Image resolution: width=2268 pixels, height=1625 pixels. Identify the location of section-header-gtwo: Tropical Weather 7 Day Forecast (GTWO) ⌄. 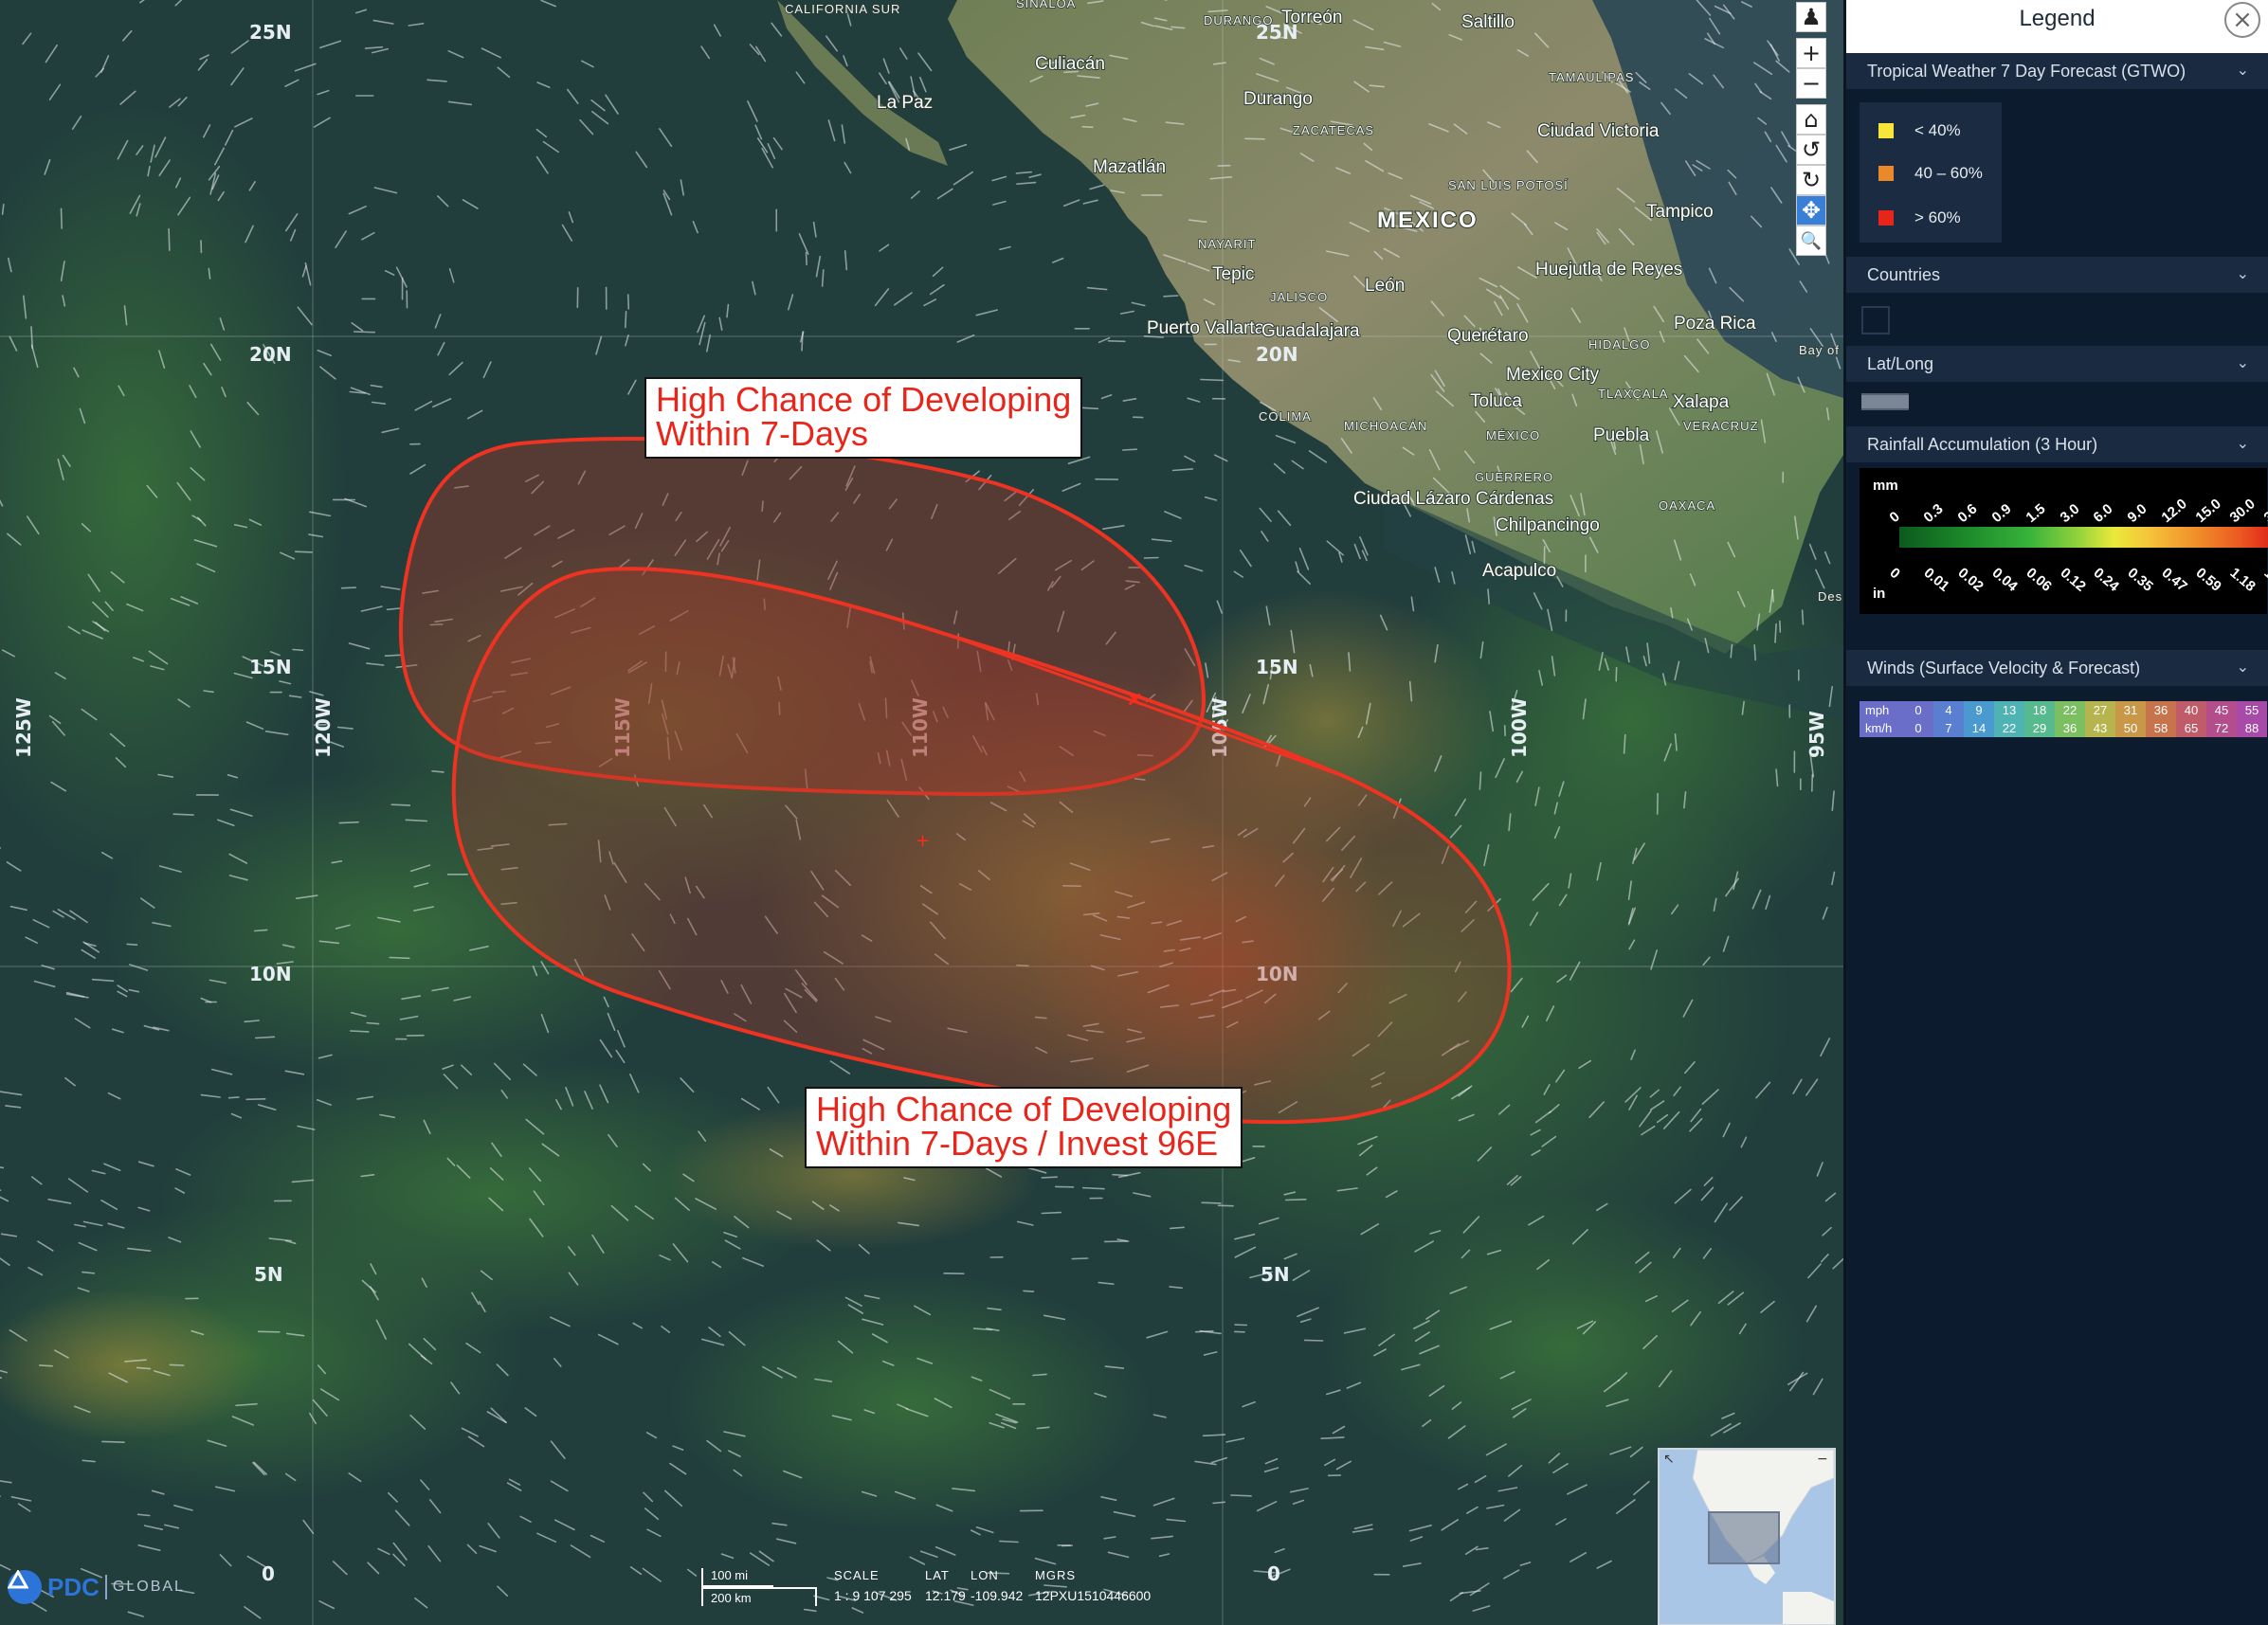
(2057, 71).